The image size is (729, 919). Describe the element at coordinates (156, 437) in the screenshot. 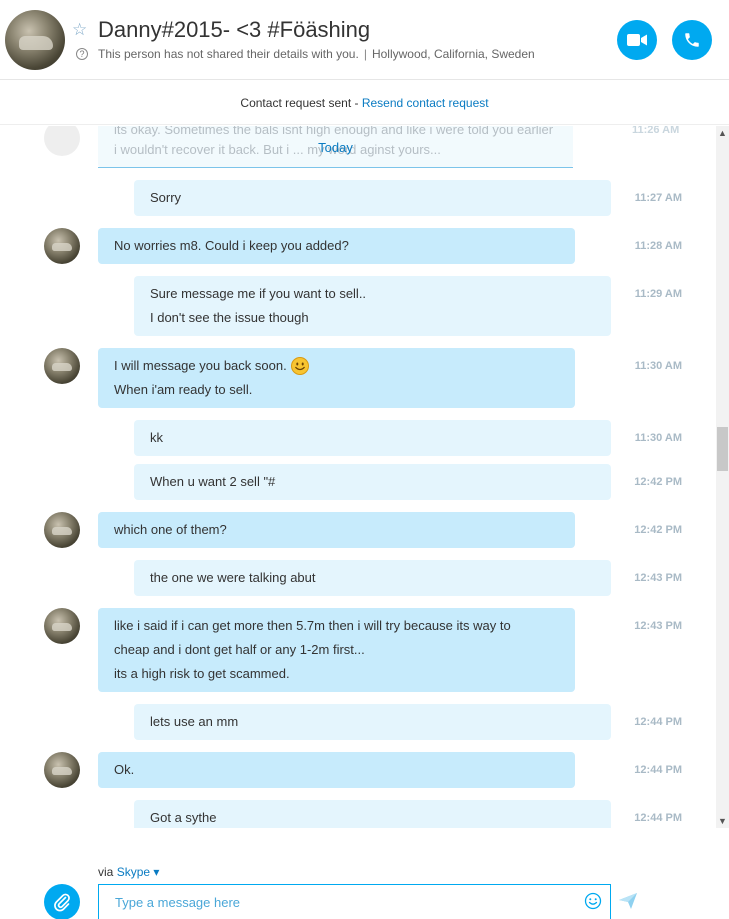

I see `message-text: kk` at that location.